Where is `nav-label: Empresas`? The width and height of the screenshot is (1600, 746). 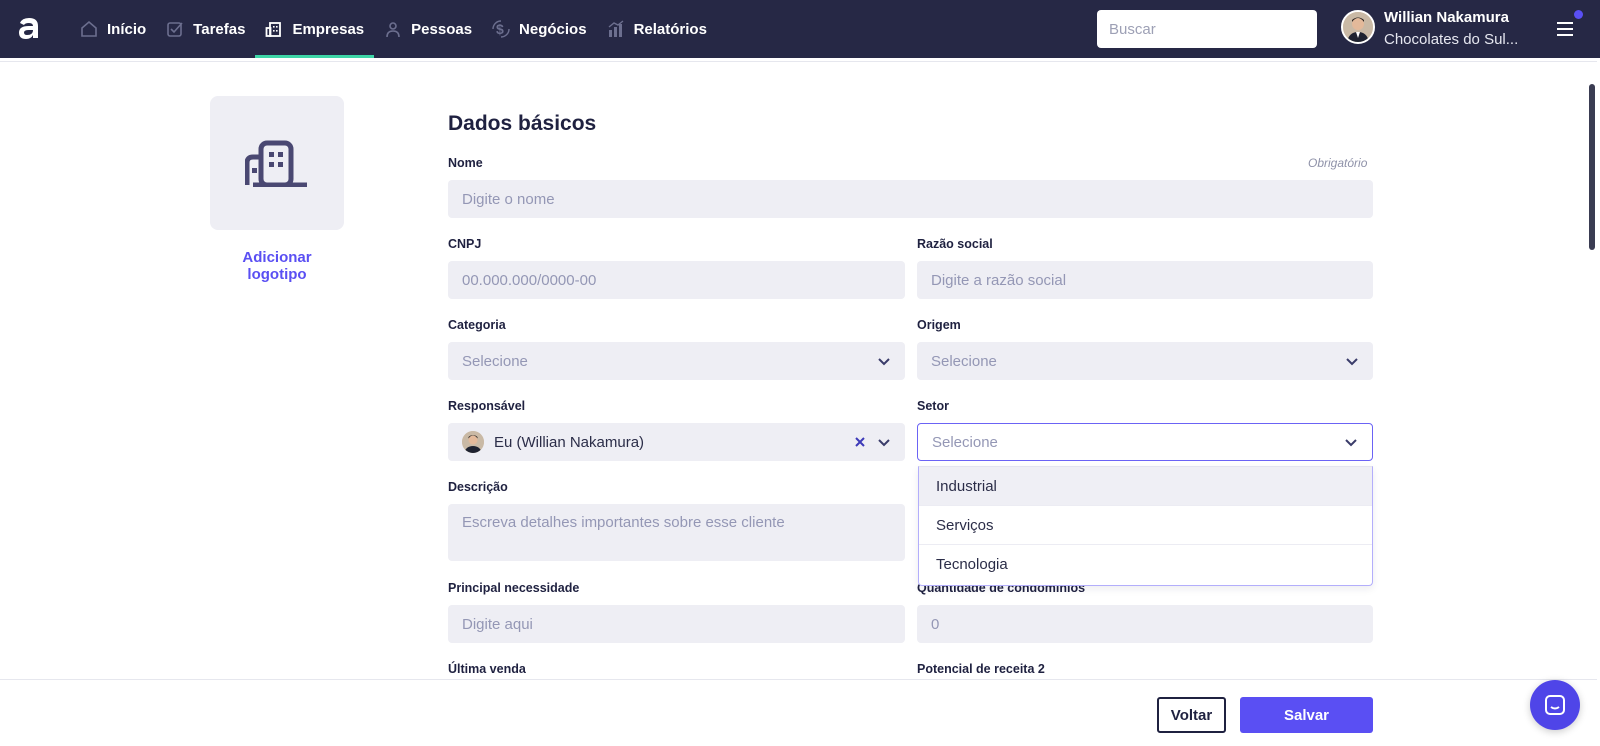
nav-label: Empresas is located at coordinates (328, 29).